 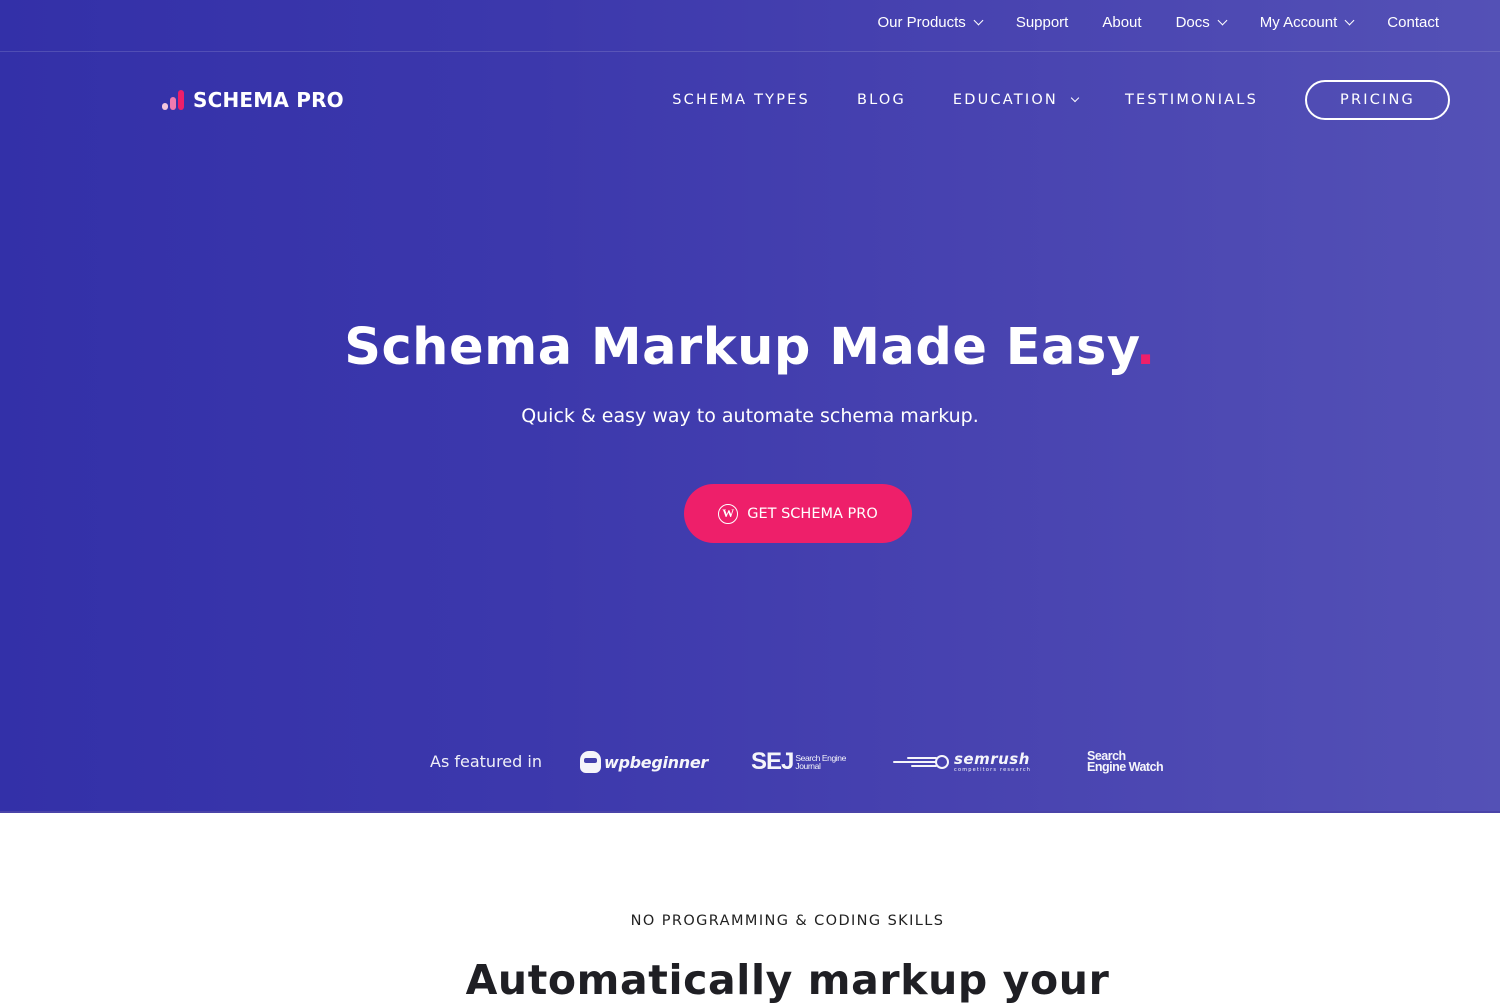 I want to click on get-schema-pro-button: W GET SCHEMA PRO, so click(x=798, y=513).